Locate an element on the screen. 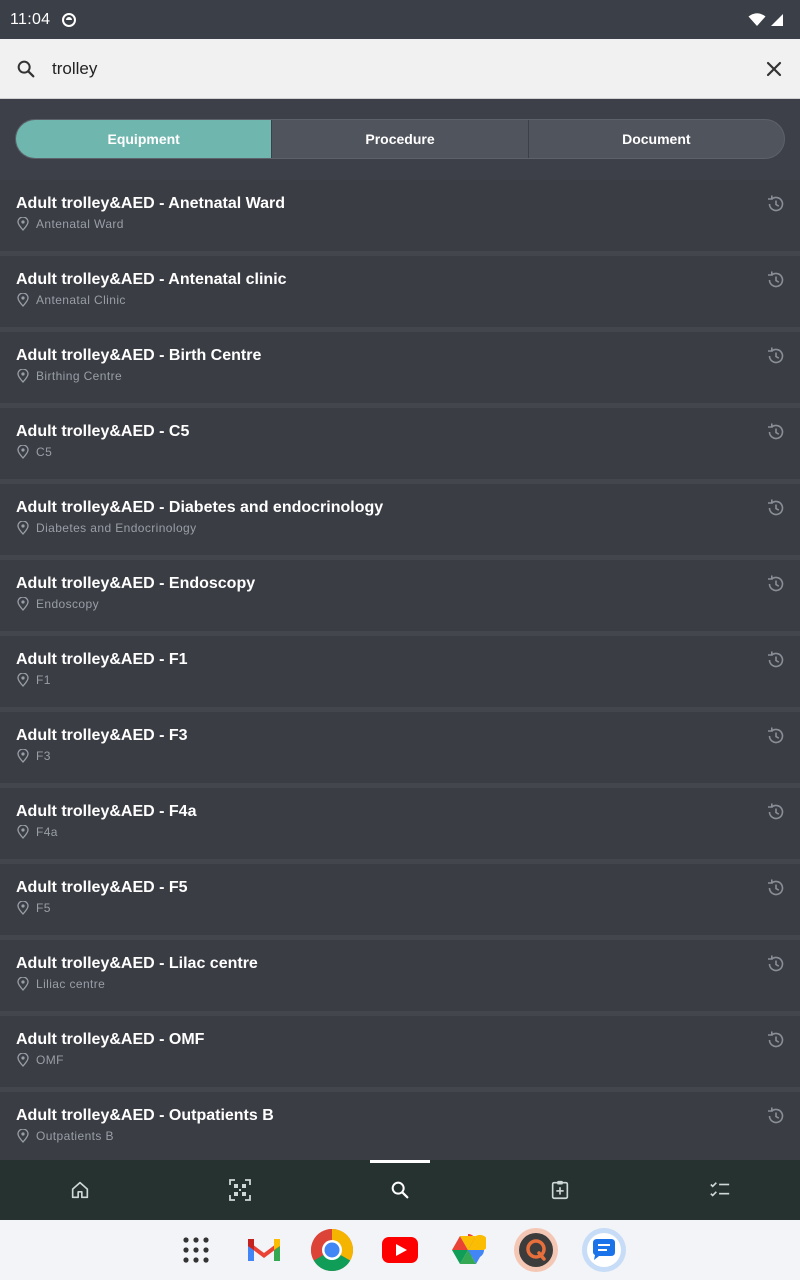  nav-scan is located at coordinates (240, 1190).